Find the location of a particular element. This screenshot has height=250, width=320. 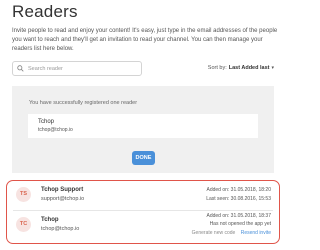

reader-email: support@tchop.io is located at coordinates (63, 199).